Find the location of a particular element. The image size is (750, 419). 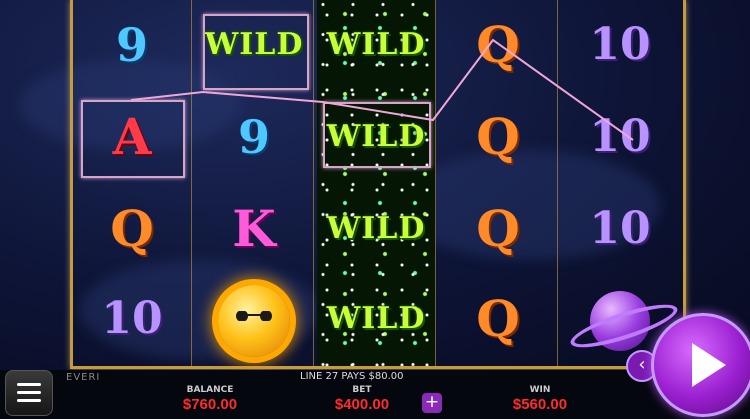

reel-2: WILD 9 K is located at coordinates (254, 183).